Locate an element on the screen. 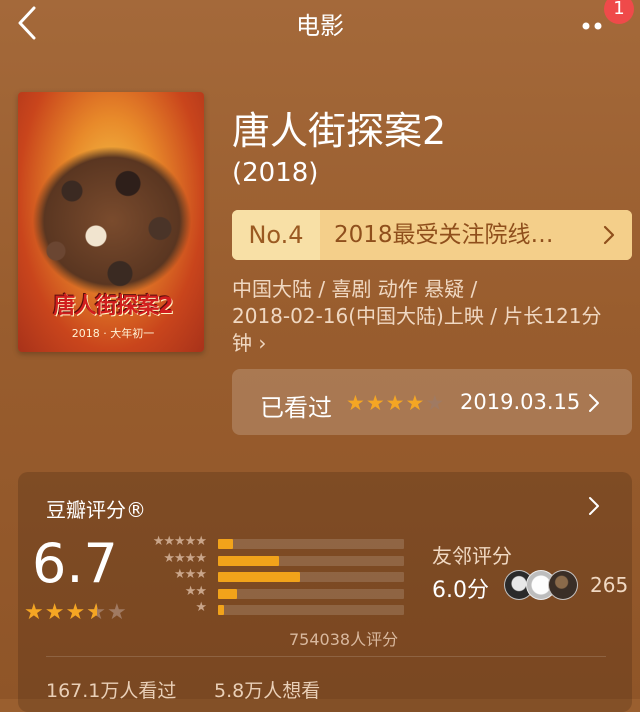 The image size is (640, 712). distribution-star-label: ★ is located at coordinates (201, 607).